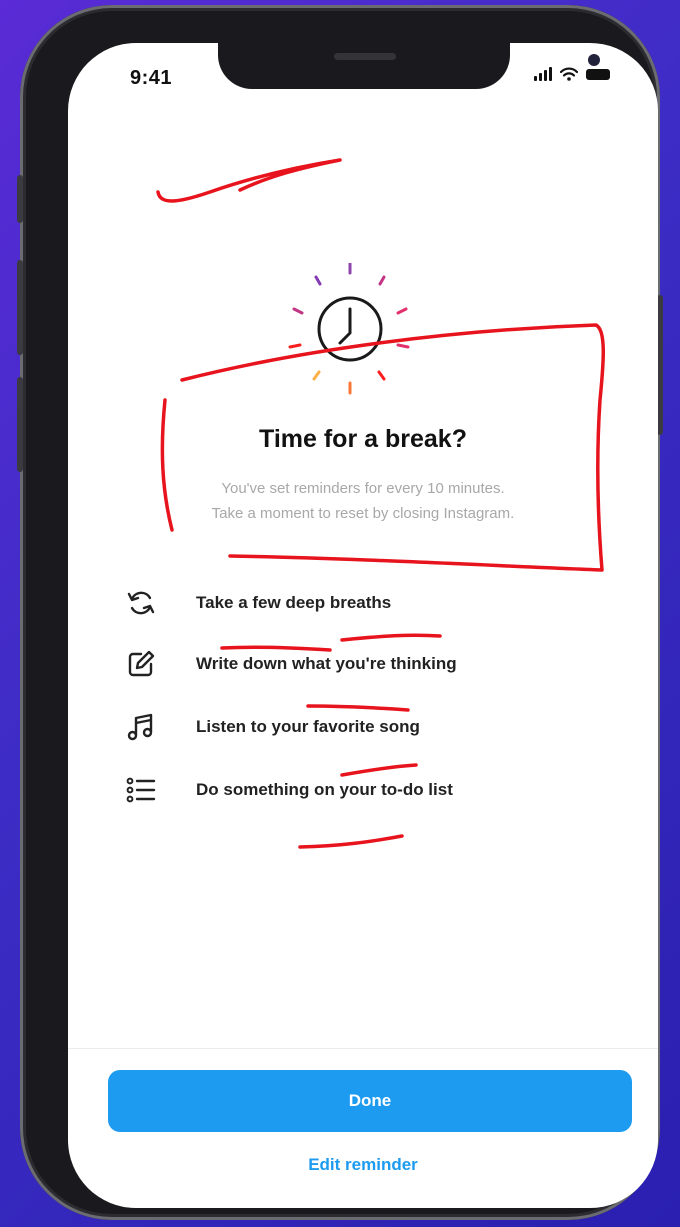  I want to click on status-time: 9:41, so click(151, 78).